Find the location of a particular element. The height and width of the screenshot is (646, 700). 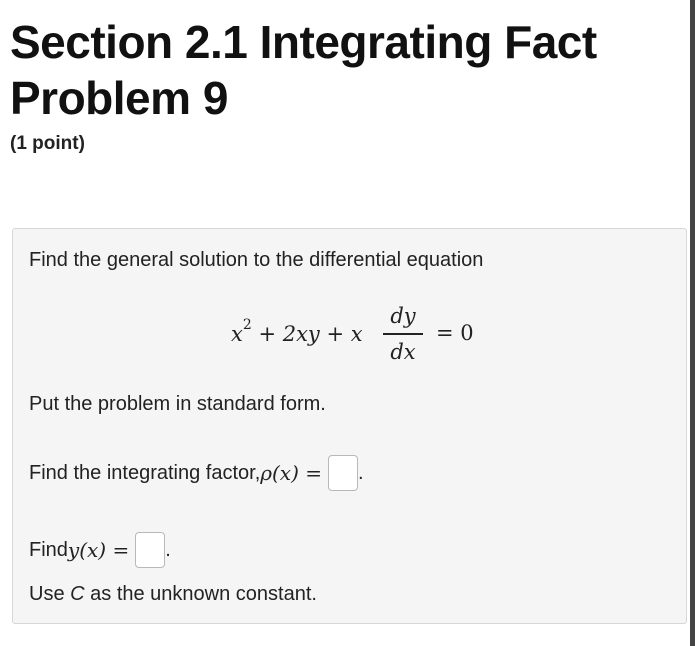

derivative-fraction: dy dx is located at coordinates (403, 334).